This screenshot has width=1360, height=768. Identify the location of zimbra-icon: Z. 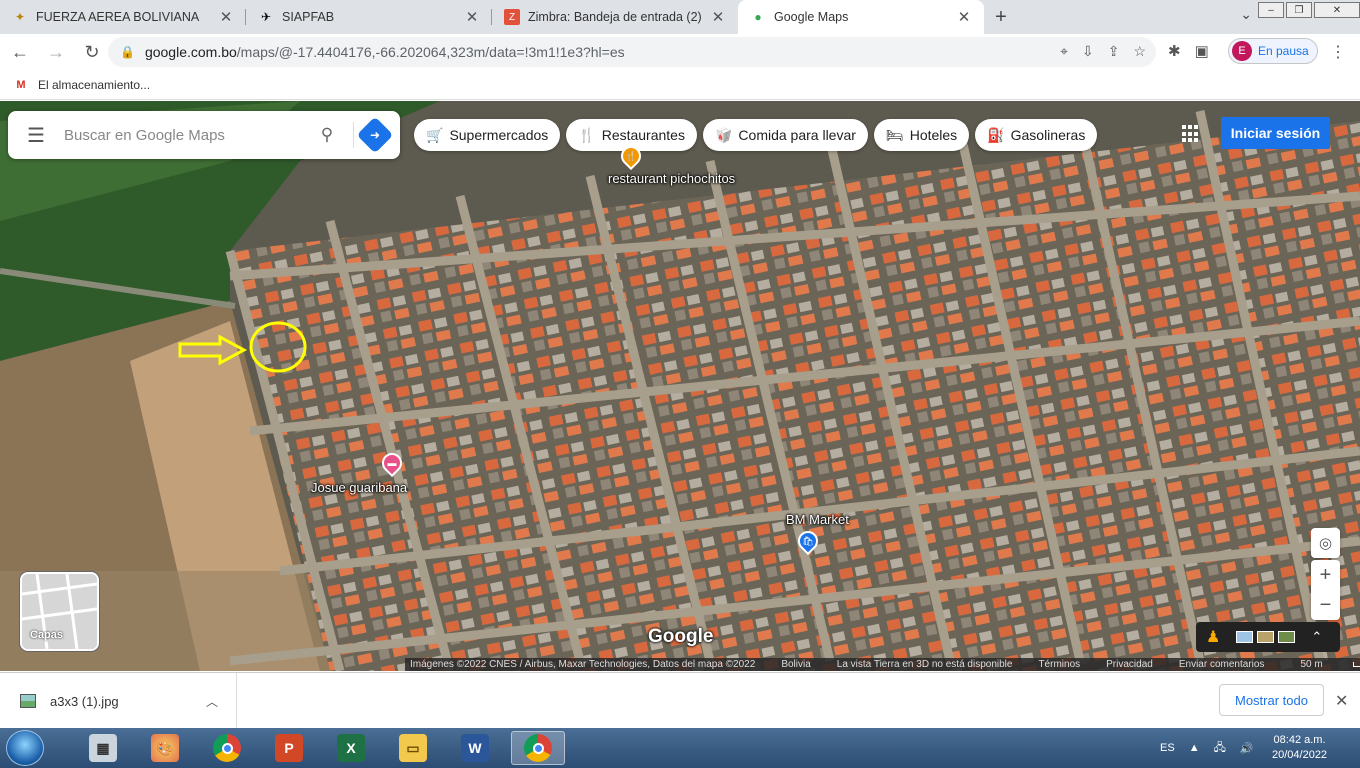
(512, 17).